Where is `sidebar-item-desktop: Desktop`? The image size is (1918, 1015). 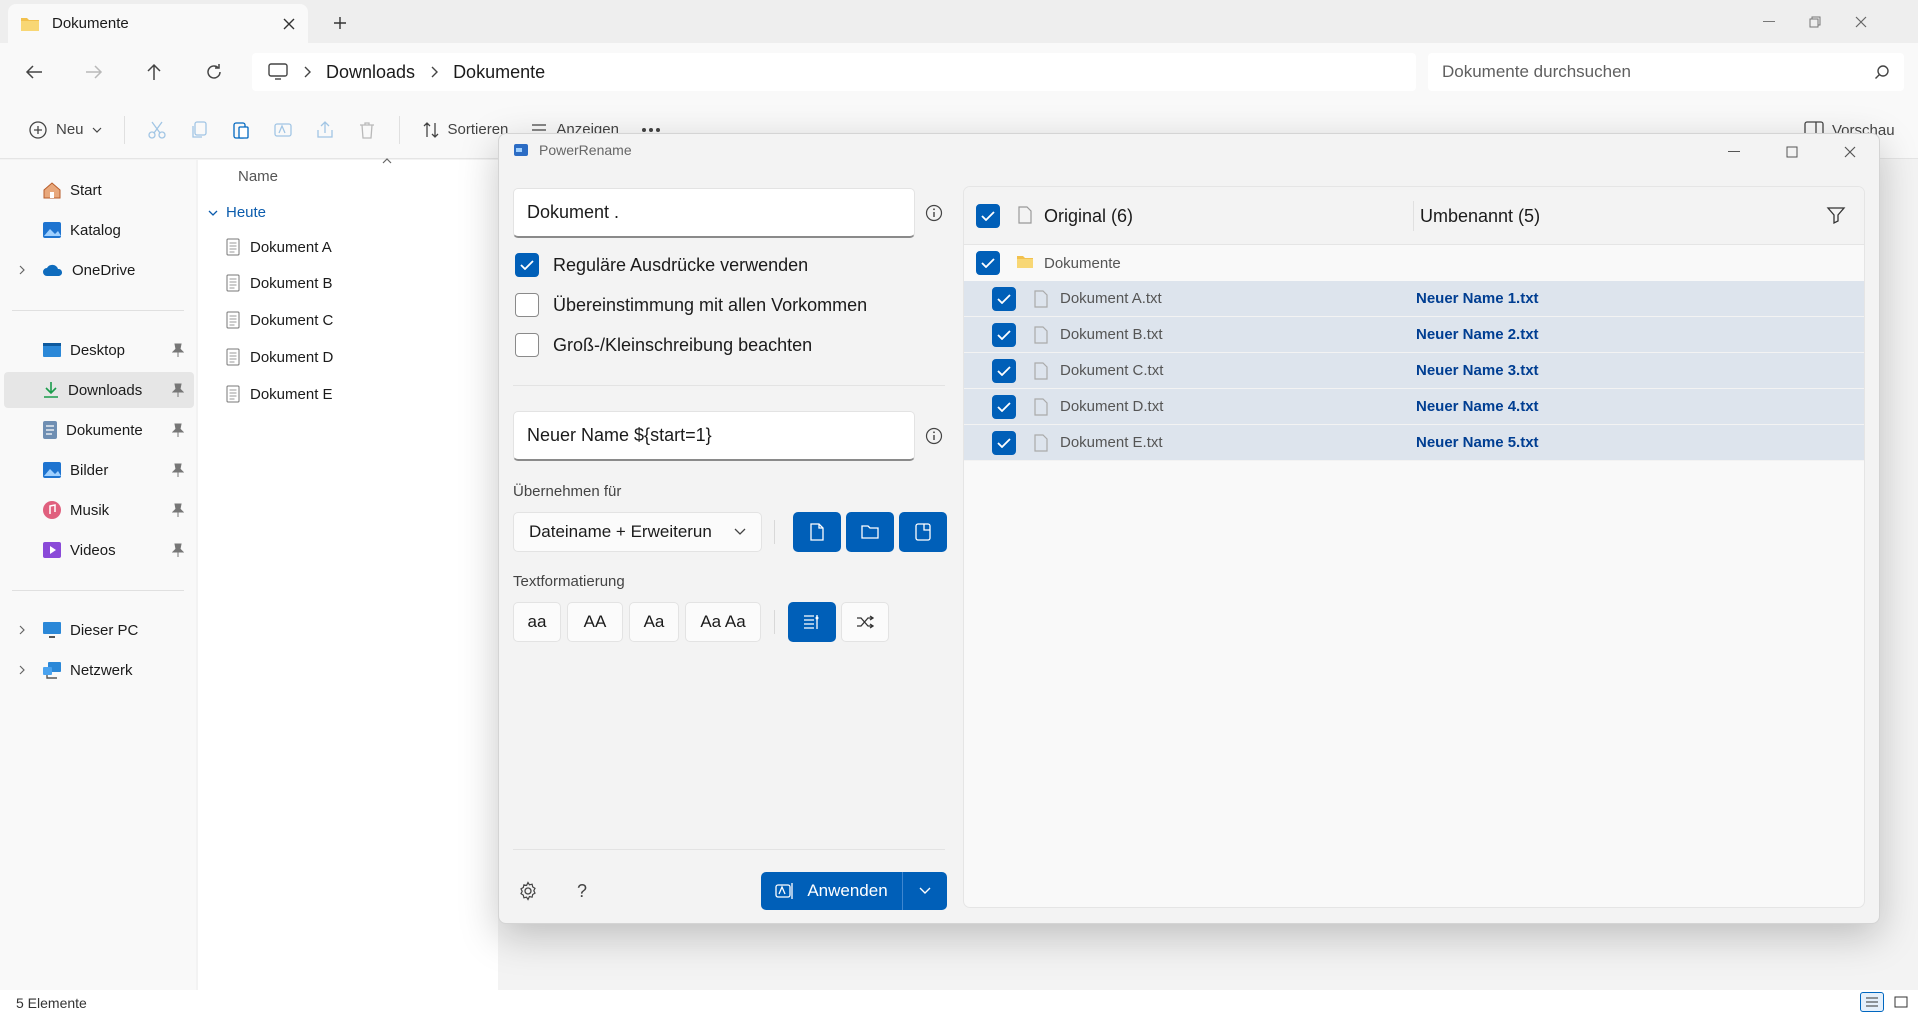 sidebar-item-desktop: Desktop is located at coordinates (99, 350).